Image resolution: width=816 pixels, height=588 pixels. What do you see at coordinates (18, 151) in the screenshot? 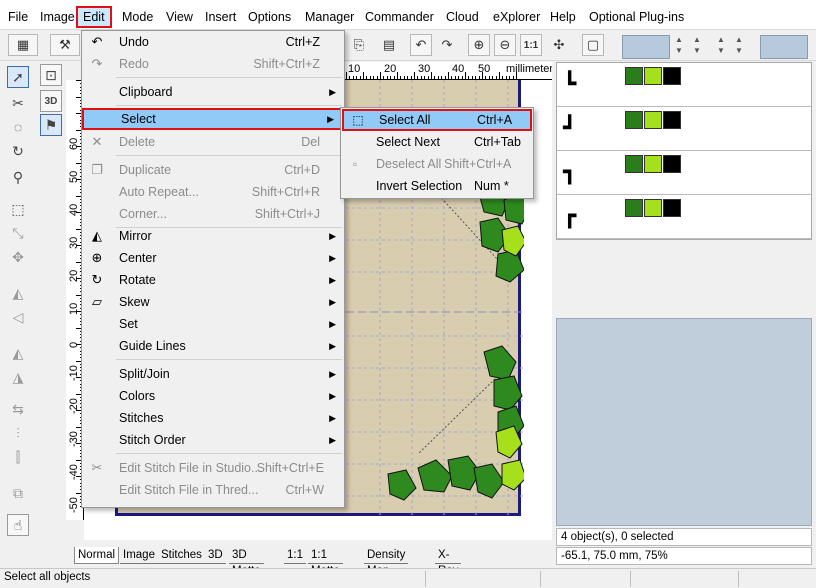
I see `rotate-tool-icon: ↻` at bounding box center [18, 151].